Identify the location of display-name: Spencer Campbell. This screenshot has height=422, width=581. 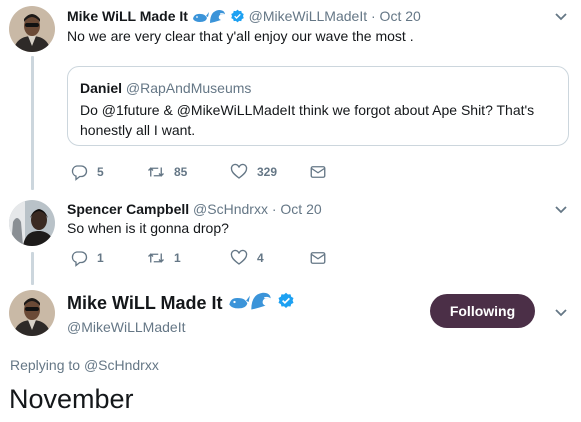
(128, 209).